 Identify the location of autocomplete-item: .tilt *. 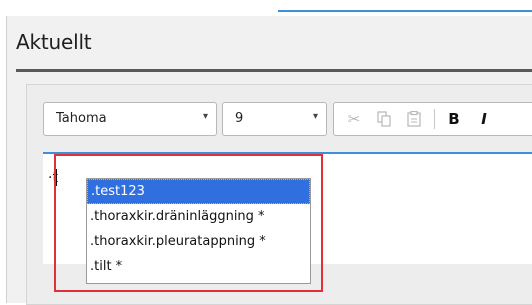
(198, 266).